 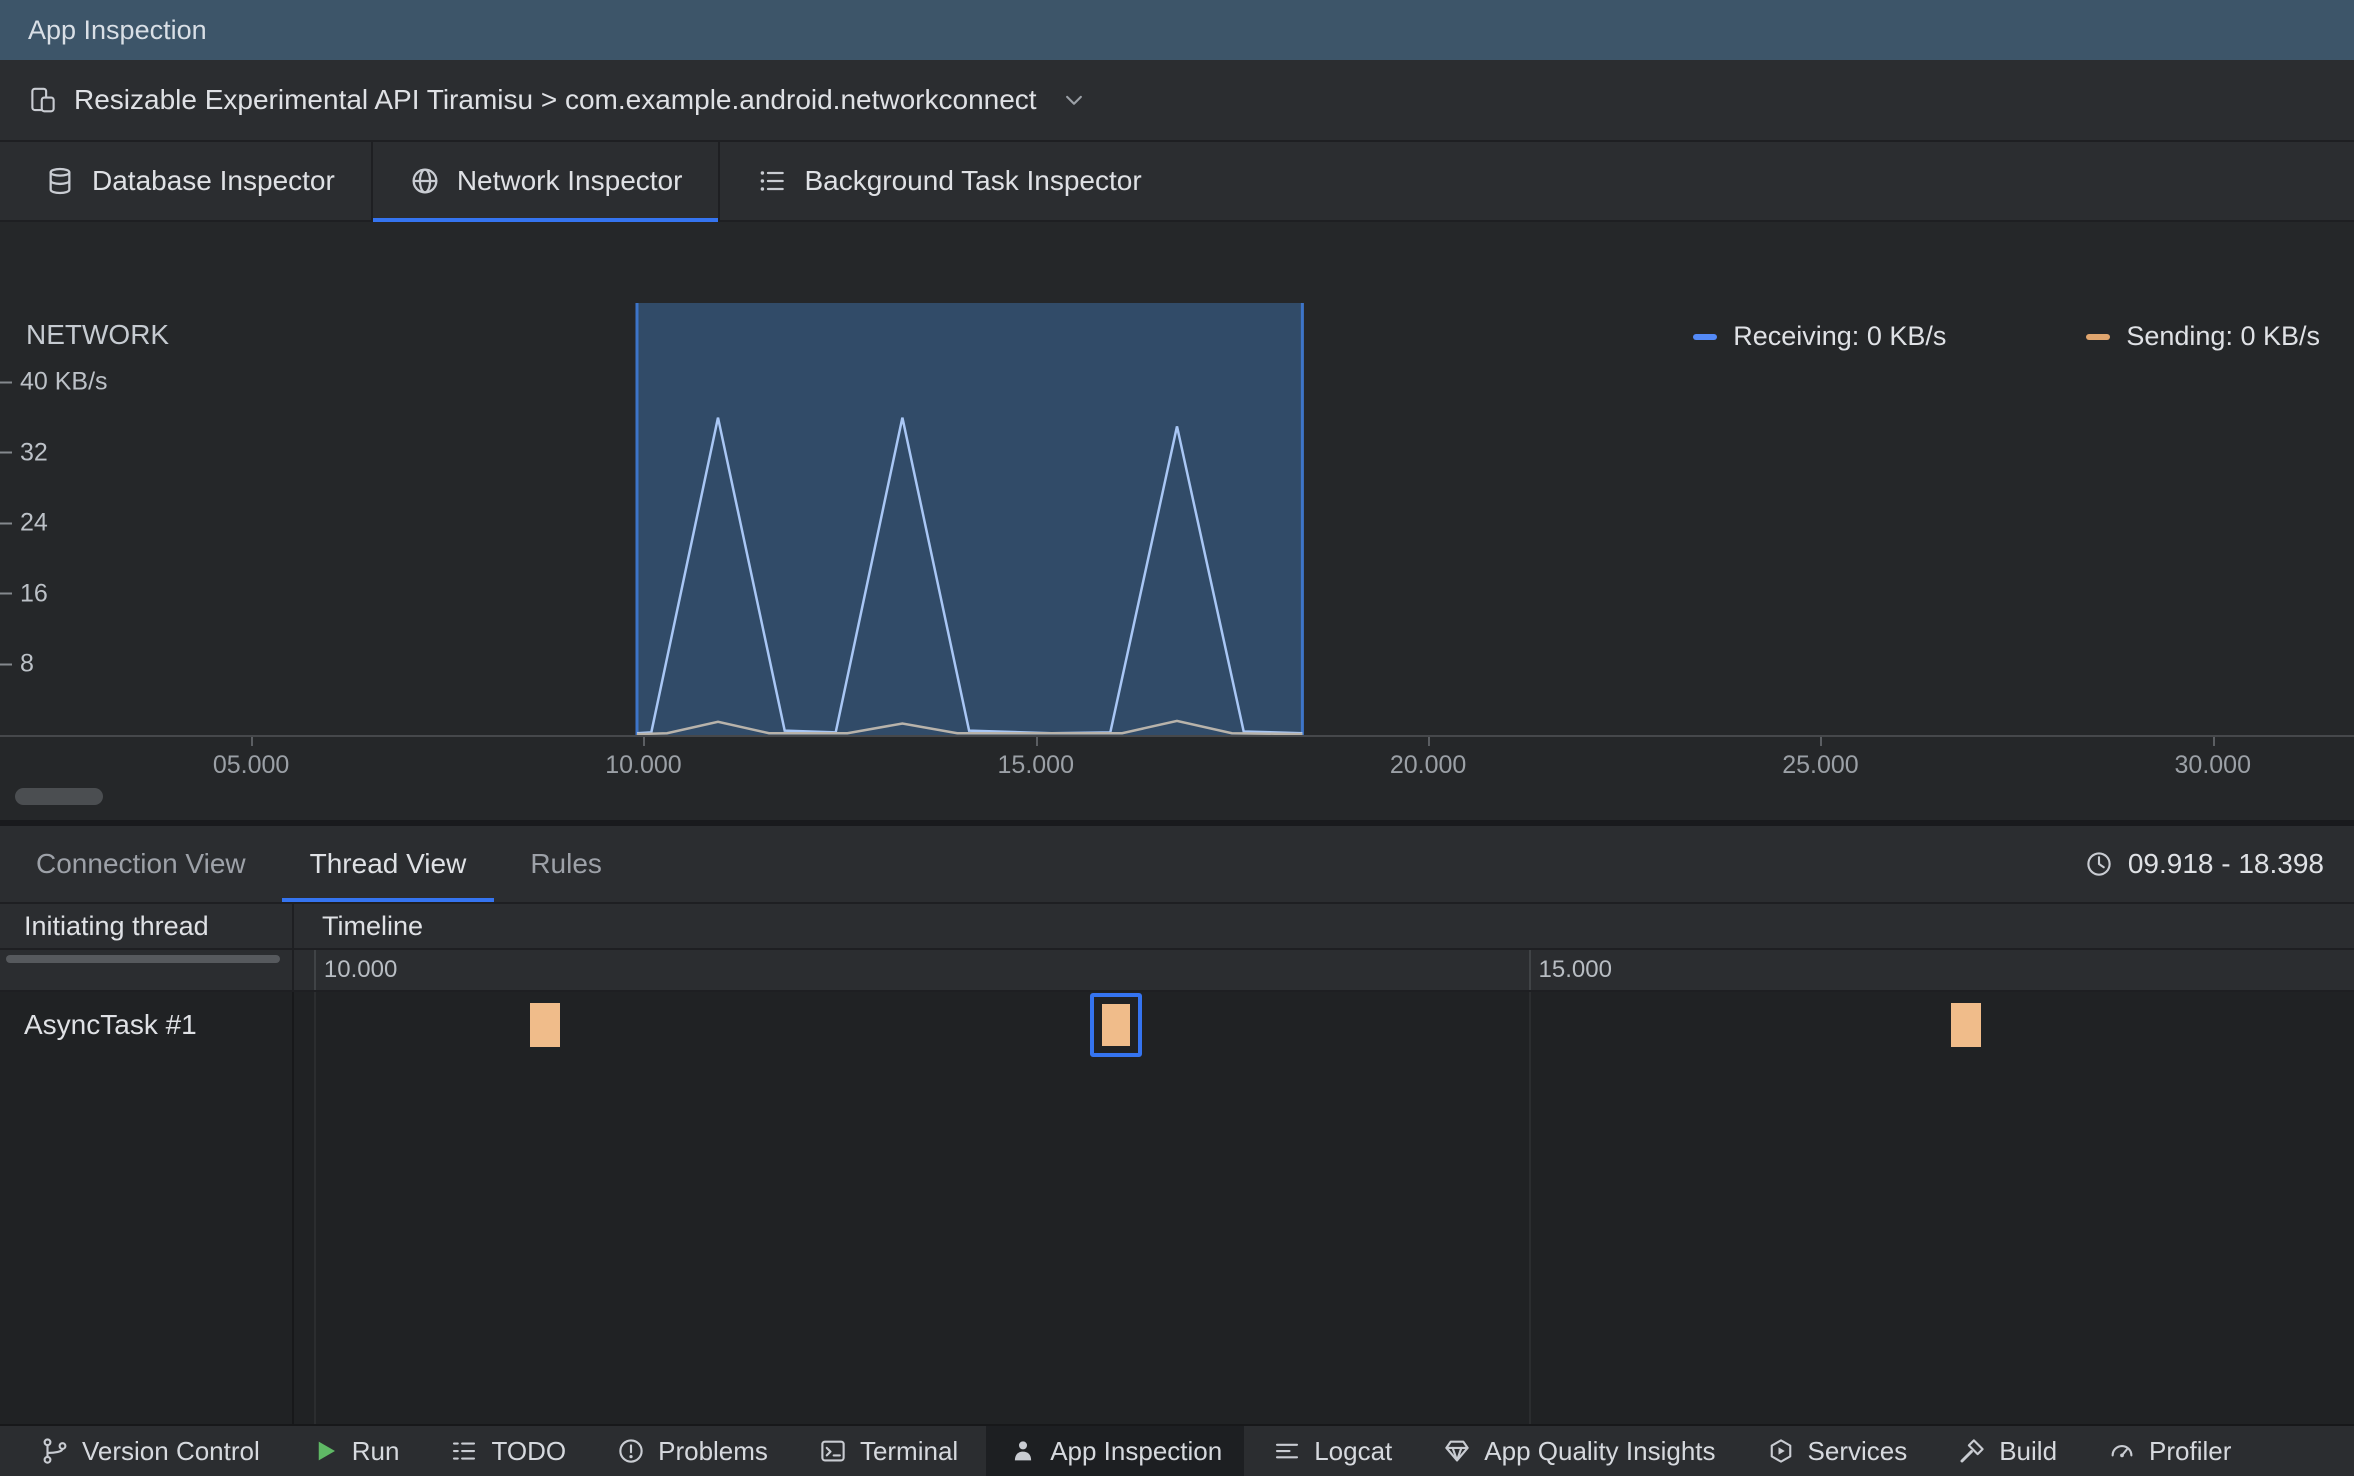 I want to click on y-axis-tick: 8, so click(x=17, y=664).